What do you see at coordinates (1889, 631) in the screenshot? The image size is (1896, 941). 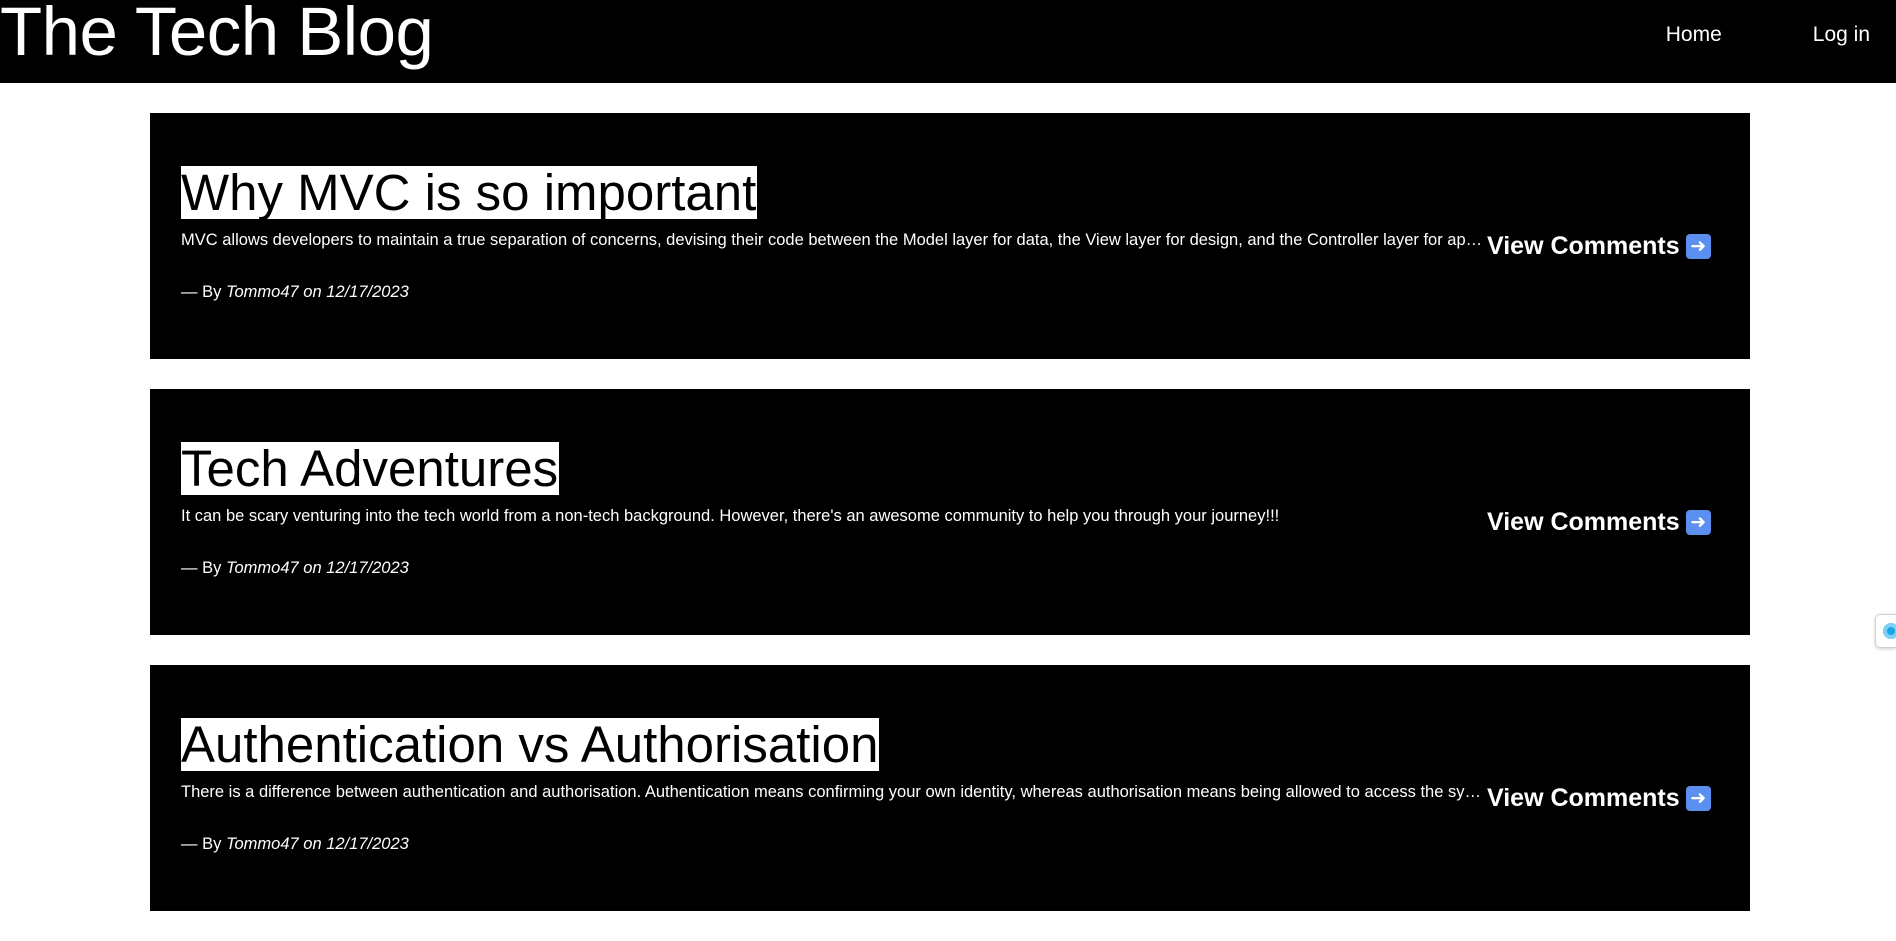 I see `chat-widget-icon` at bounding box center [1889, 631].